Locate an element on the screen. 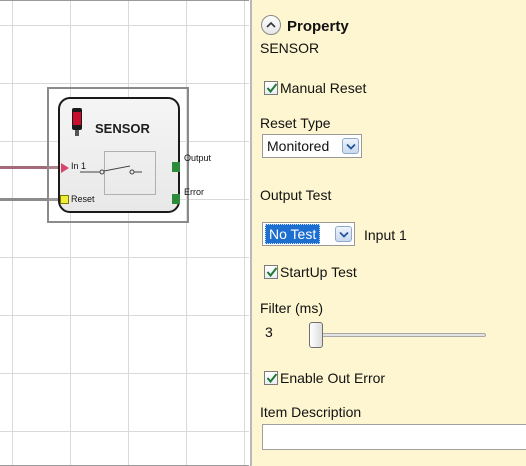 The width and height of the screenshot is (526, 466). enable-out-error-checkbox is located at coordinates (271, 378).